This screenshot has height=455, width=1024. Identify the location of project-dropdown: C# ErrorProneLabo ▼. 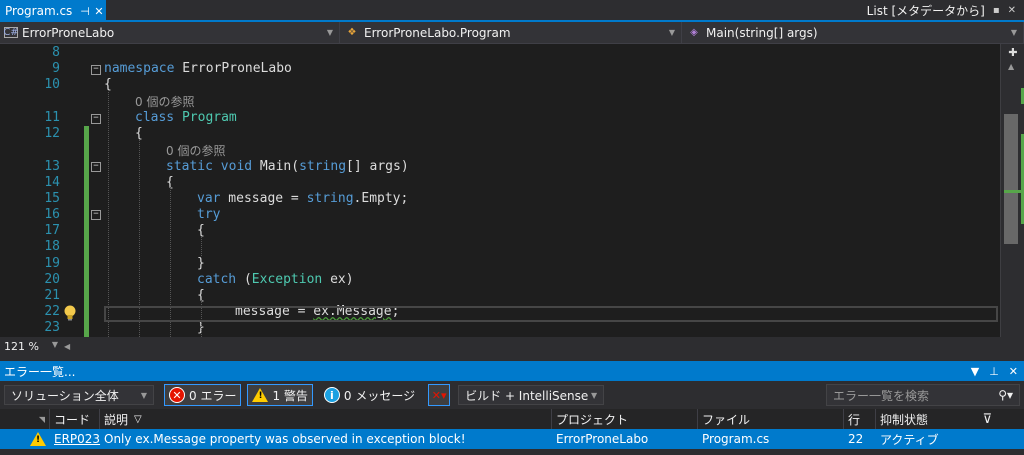
(170, 32).